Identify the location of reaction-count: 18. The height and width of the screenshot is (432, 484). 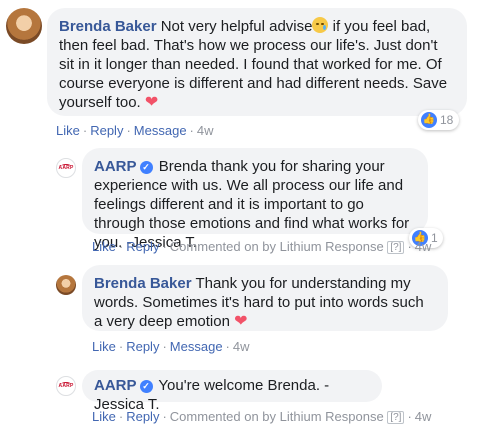
(447, 120).